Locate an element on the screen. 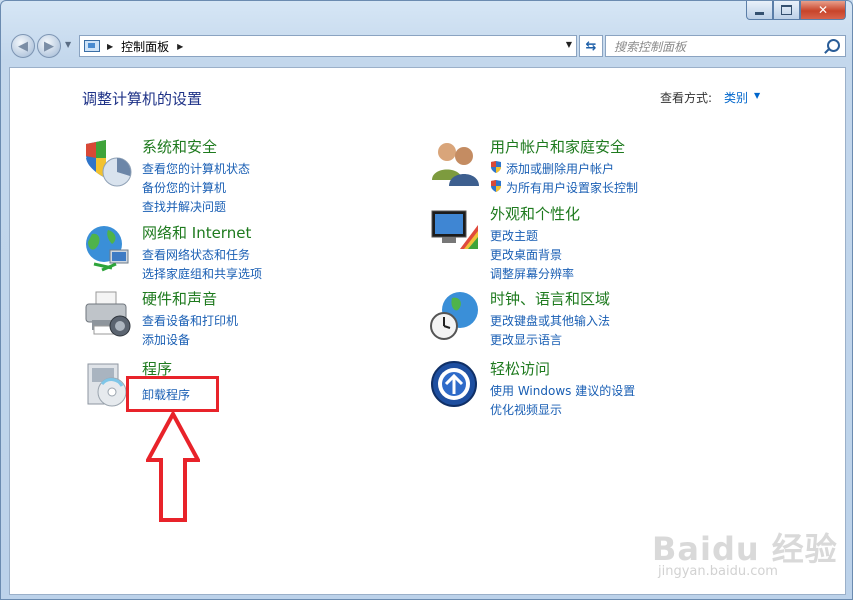 The image size is (853, 600). minimize-button is located at coordinates (759, 10).